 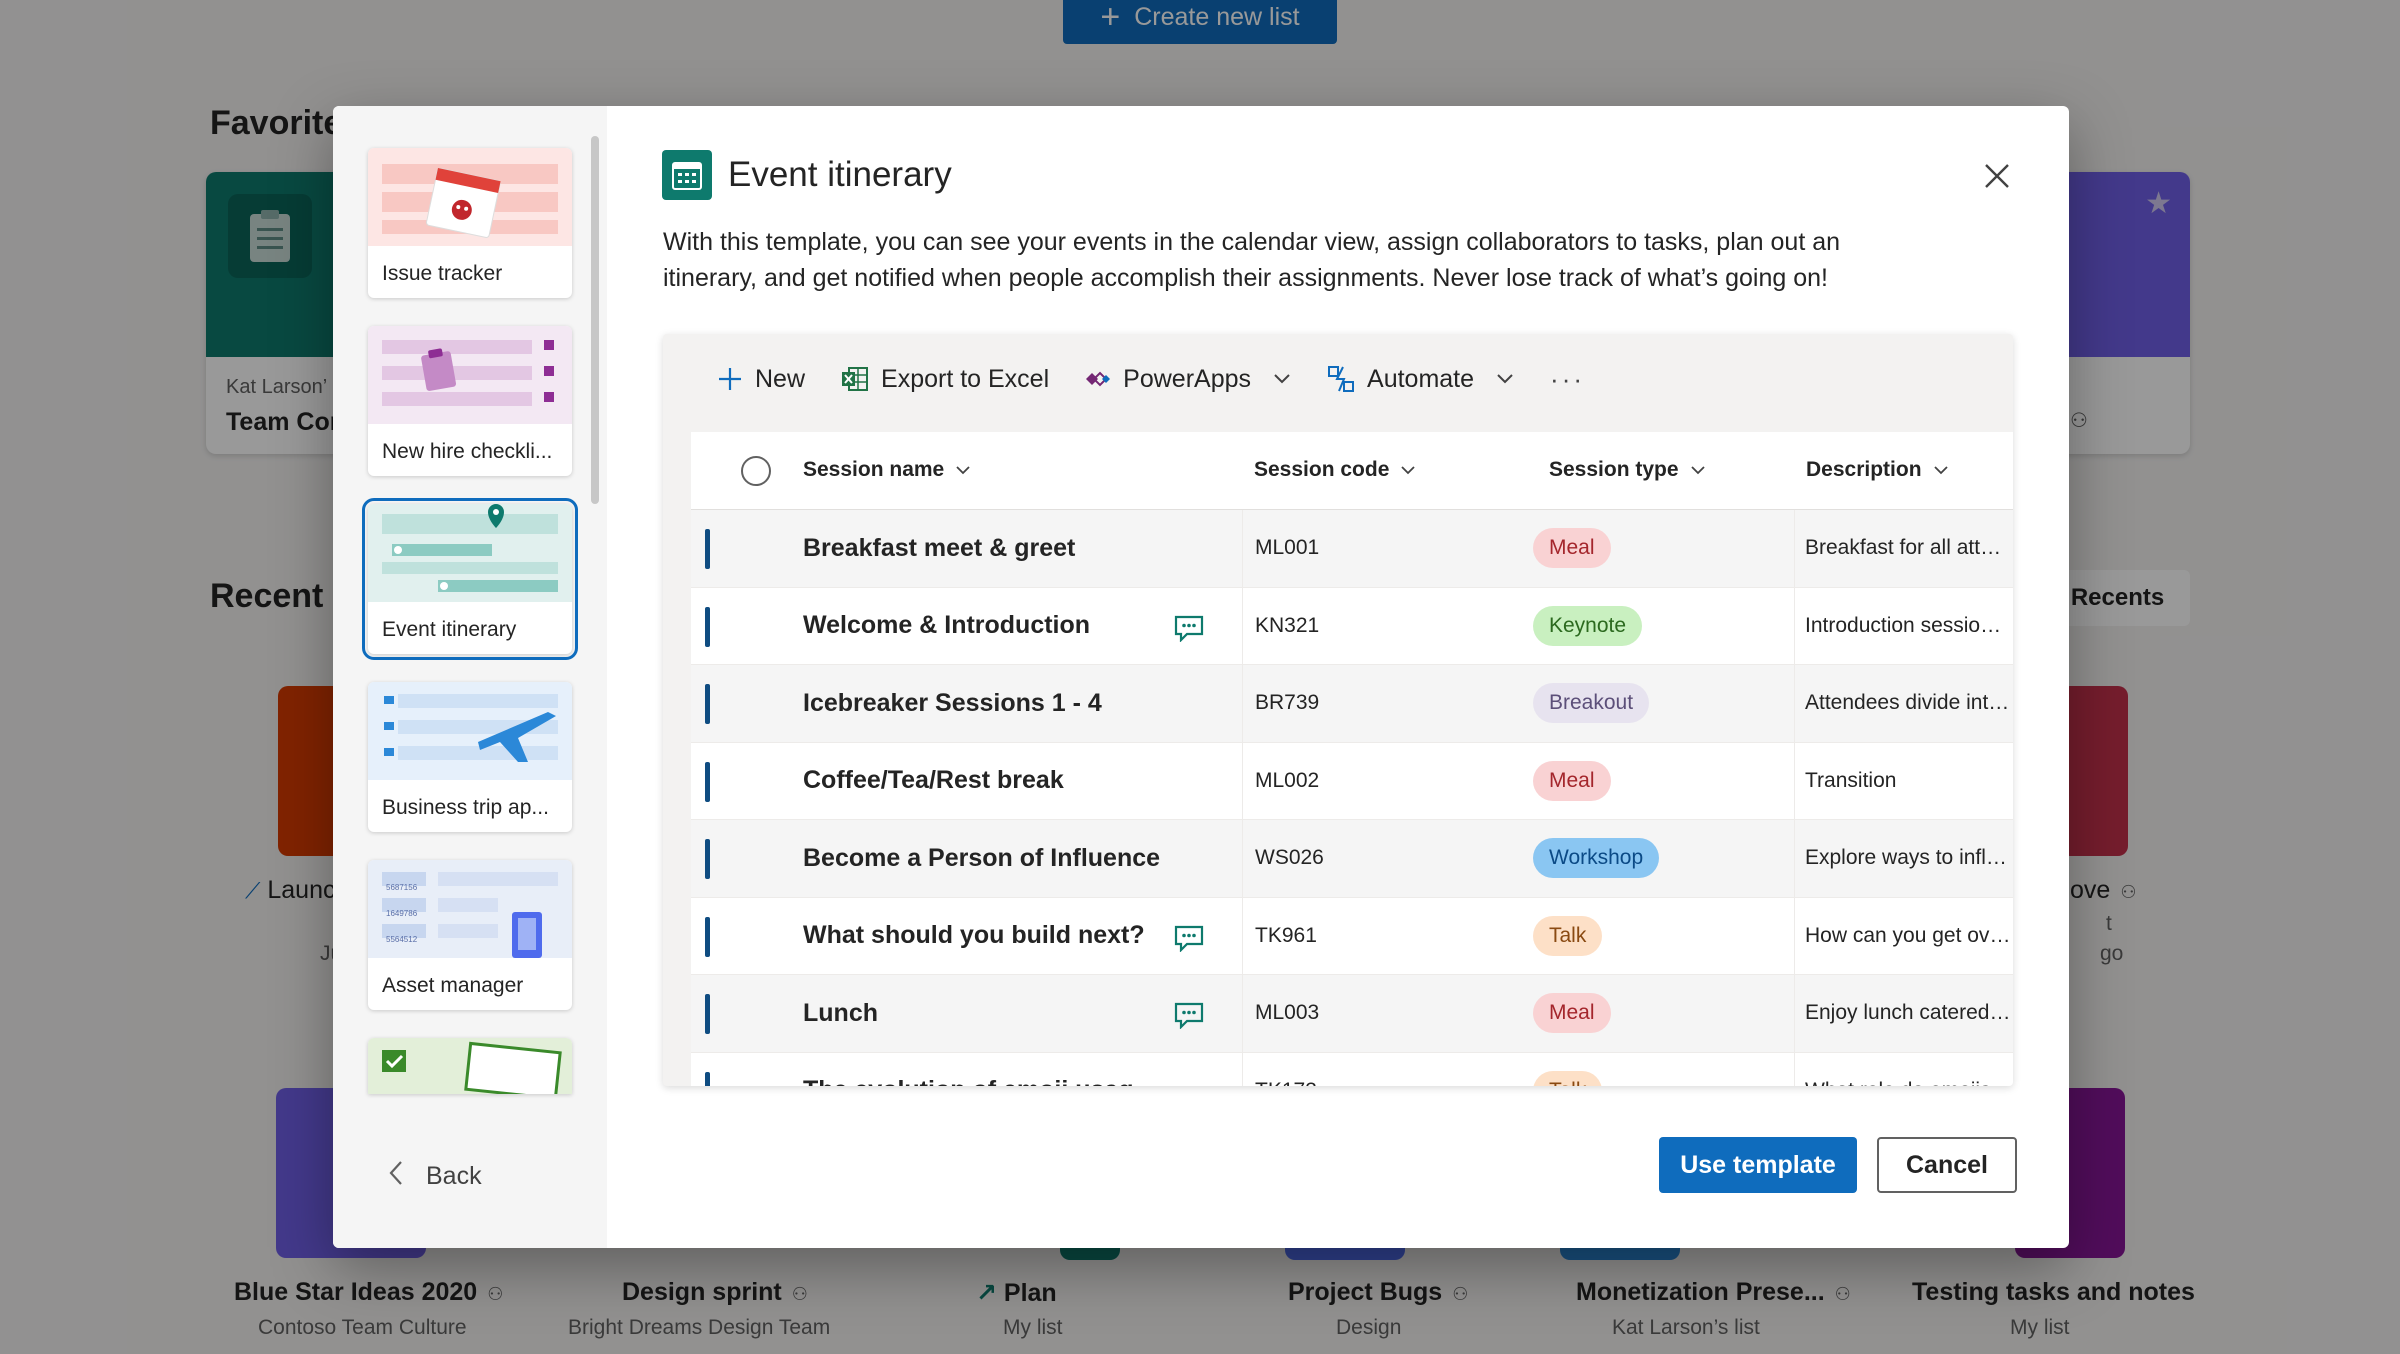 I want to click on session-code-cell: BR739, so click(x=1280, y=703).